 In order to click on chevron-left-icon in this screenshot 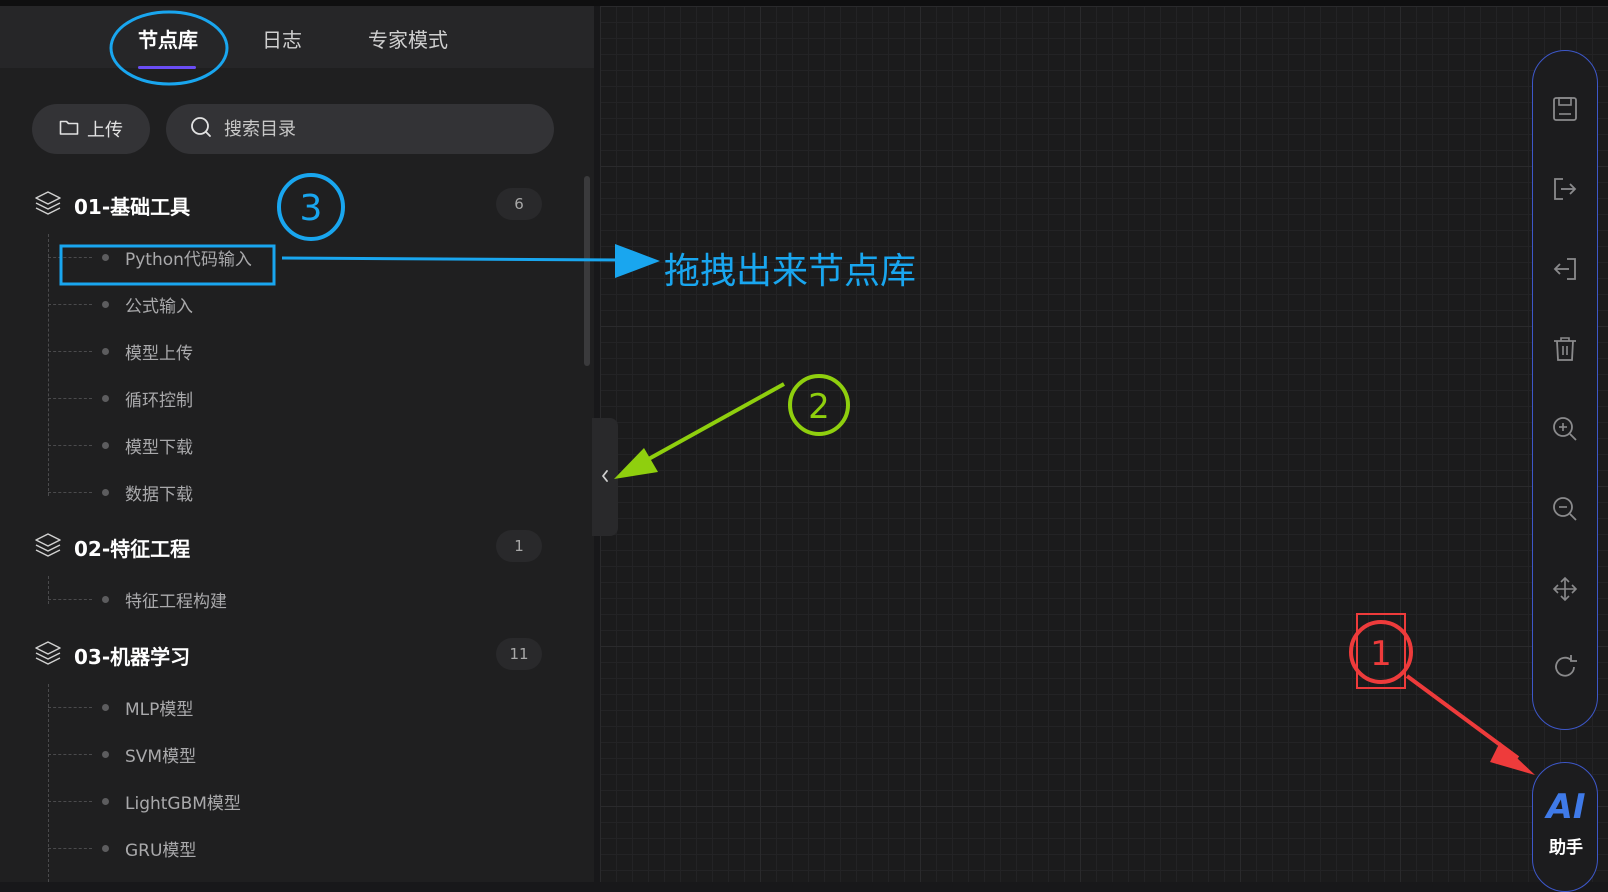, I will do `click(605, 477)`.